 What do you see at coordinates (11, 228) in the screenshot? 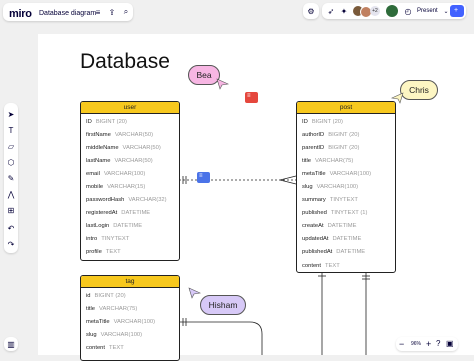
I see `undo-icon: ↶` at bounding box center [11, 228].